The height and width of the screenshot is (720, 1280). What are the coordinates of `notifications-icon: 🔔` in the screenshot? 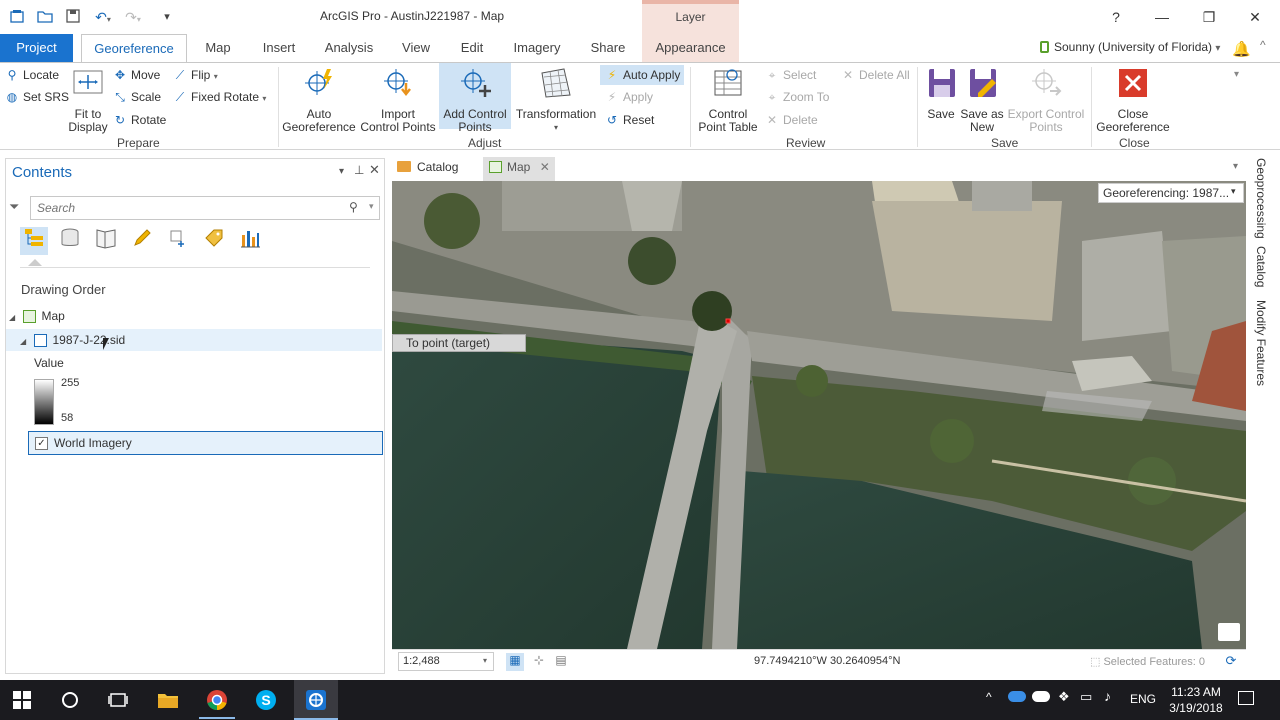 It's located at (1241, 49).